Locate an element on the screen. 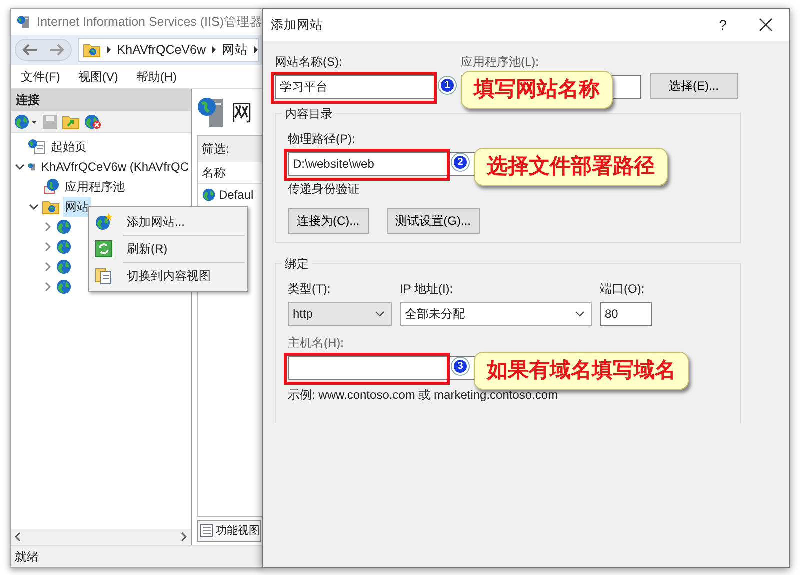 The image size is (800, 575). step-number: 1 is located at coordinates (447, 85).